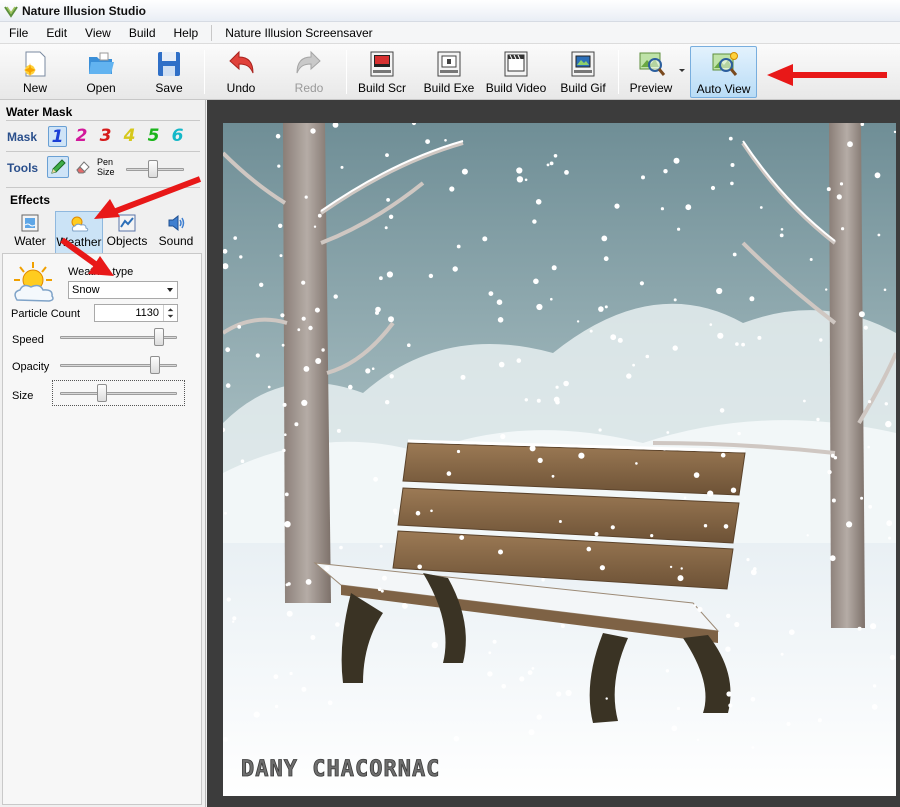 The image size is (900, 807). What do you see at coordinates (83, 167) in the screenshot?
I see `eraser-icon` at bounding box center [83, 167].